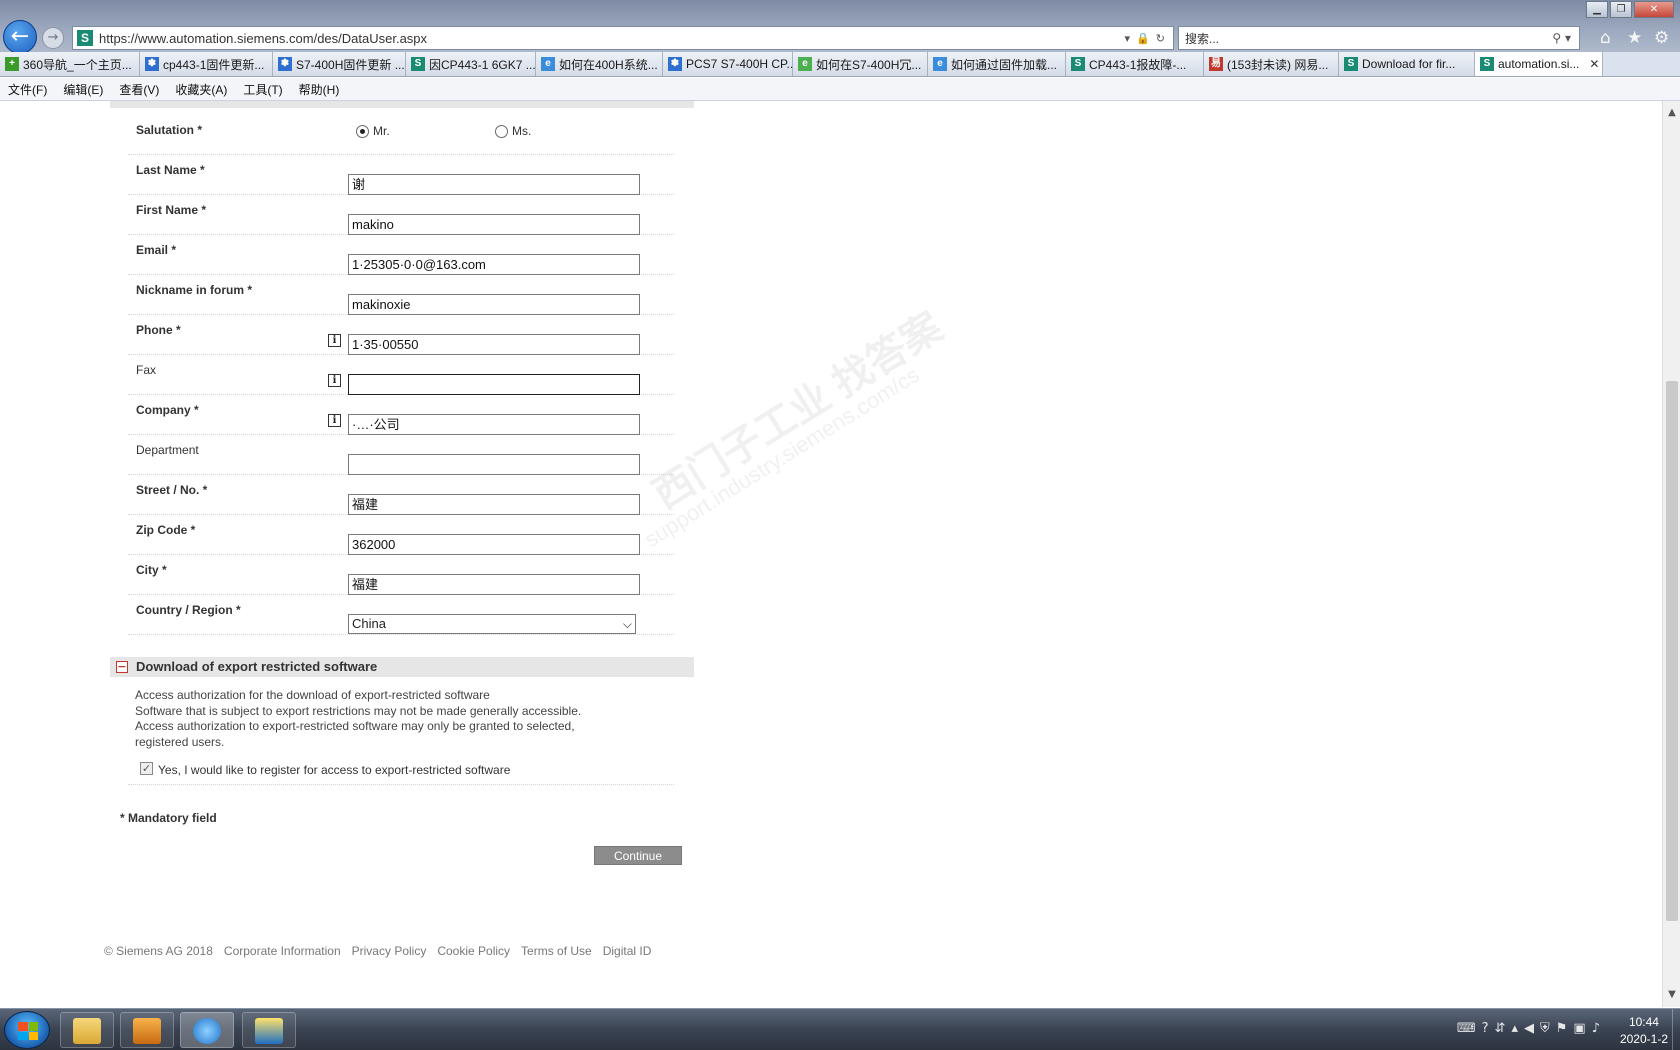 The width and height of the screenshot is (1680, 1050). What do you see at coordinates (169, 130) in the screenshot?
I see `salutation-label: Salutation *` at bounding box center [169, 130].